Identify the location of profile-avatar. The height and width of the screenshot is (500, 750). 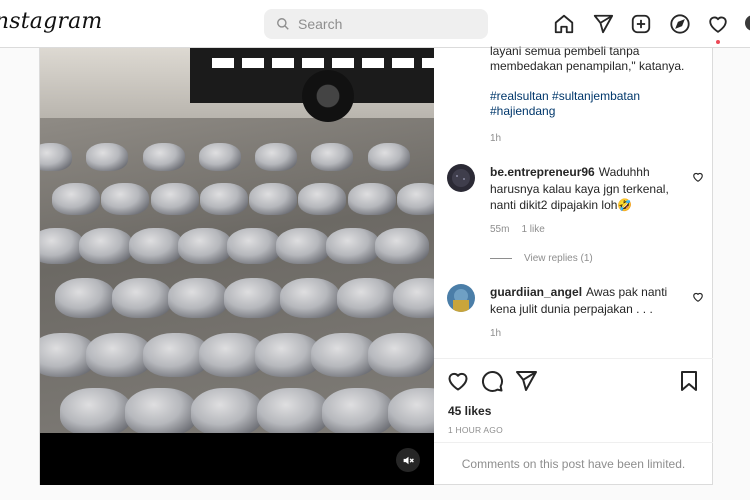
(747, 23).